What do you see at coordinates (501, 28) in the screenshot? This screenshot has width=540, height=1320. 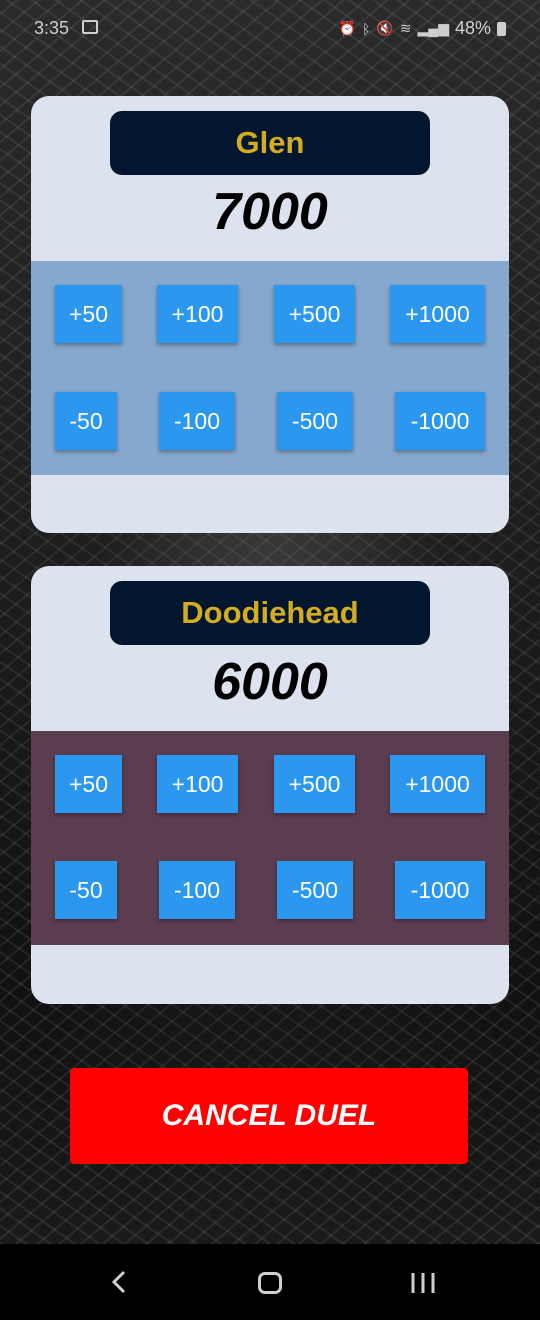 I see `battery-icon` at bounding box center [501, 28].